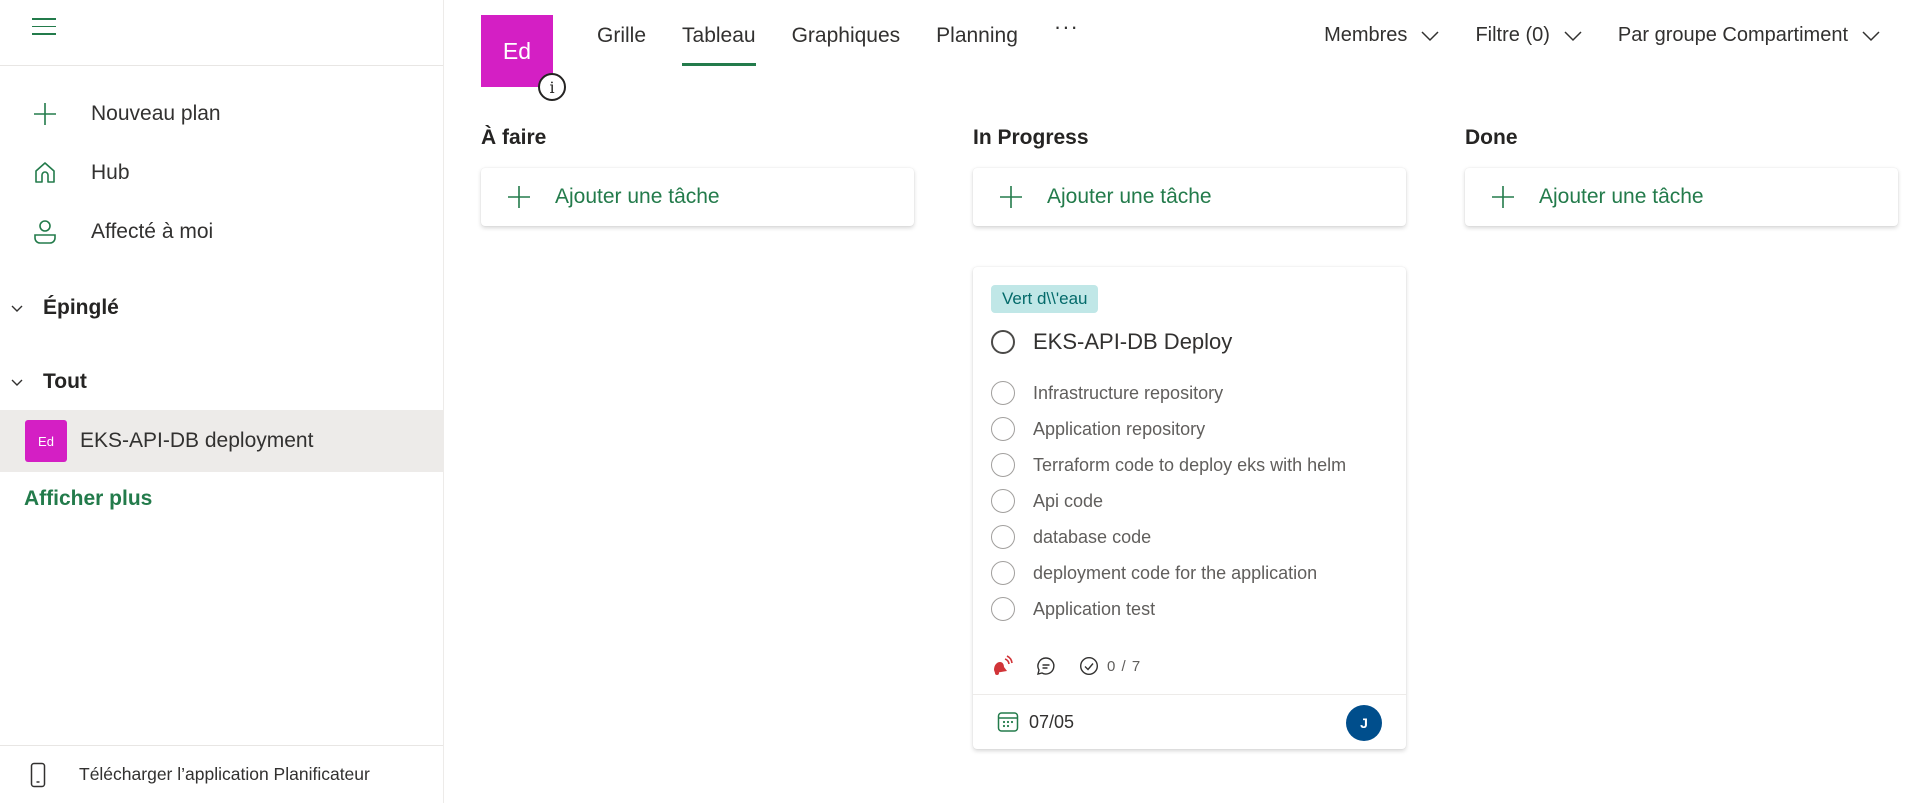 The width and height of the screenshot is (1907, 803). What do you see at coordinates (221, 173) in the screenshot?
I see `sidebar-item-hub: Hub` at bounding box center [221, 173].